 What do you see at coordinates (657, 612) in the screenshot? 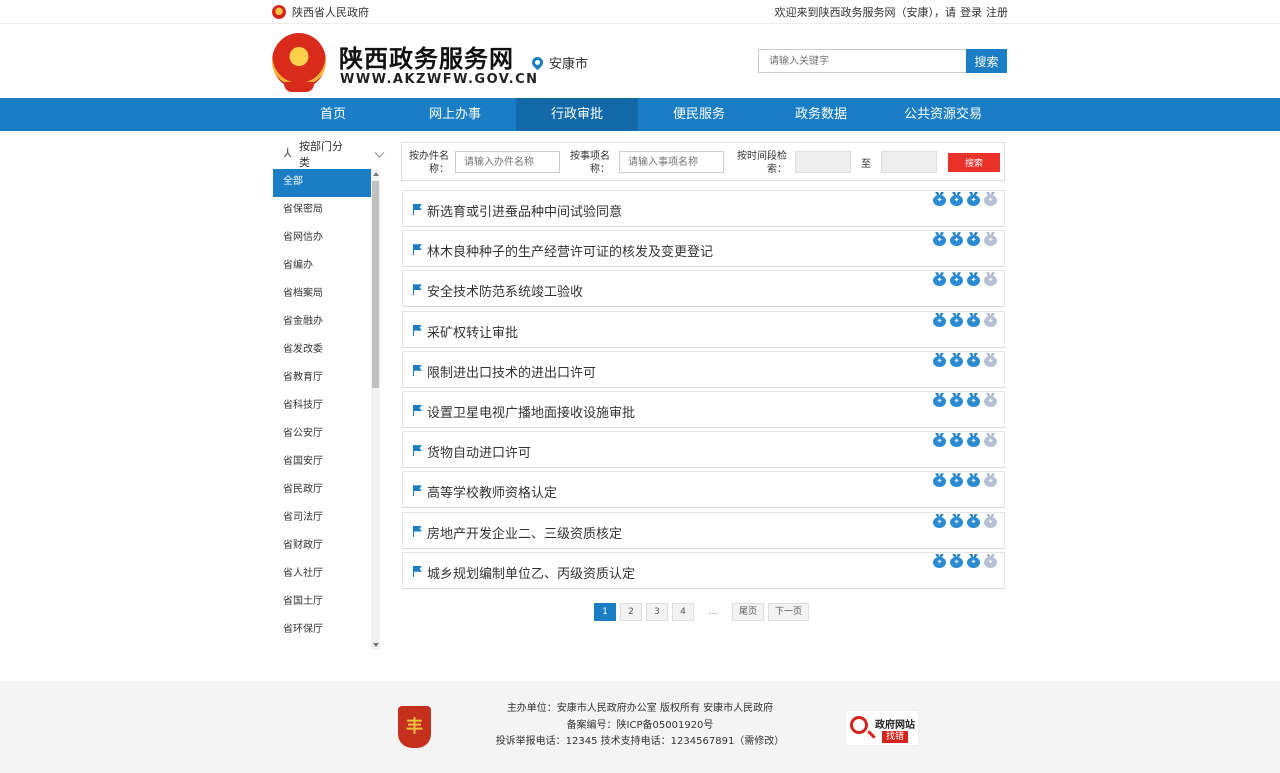
I see `page-3-button: 3` at bounding box center [657, 612].